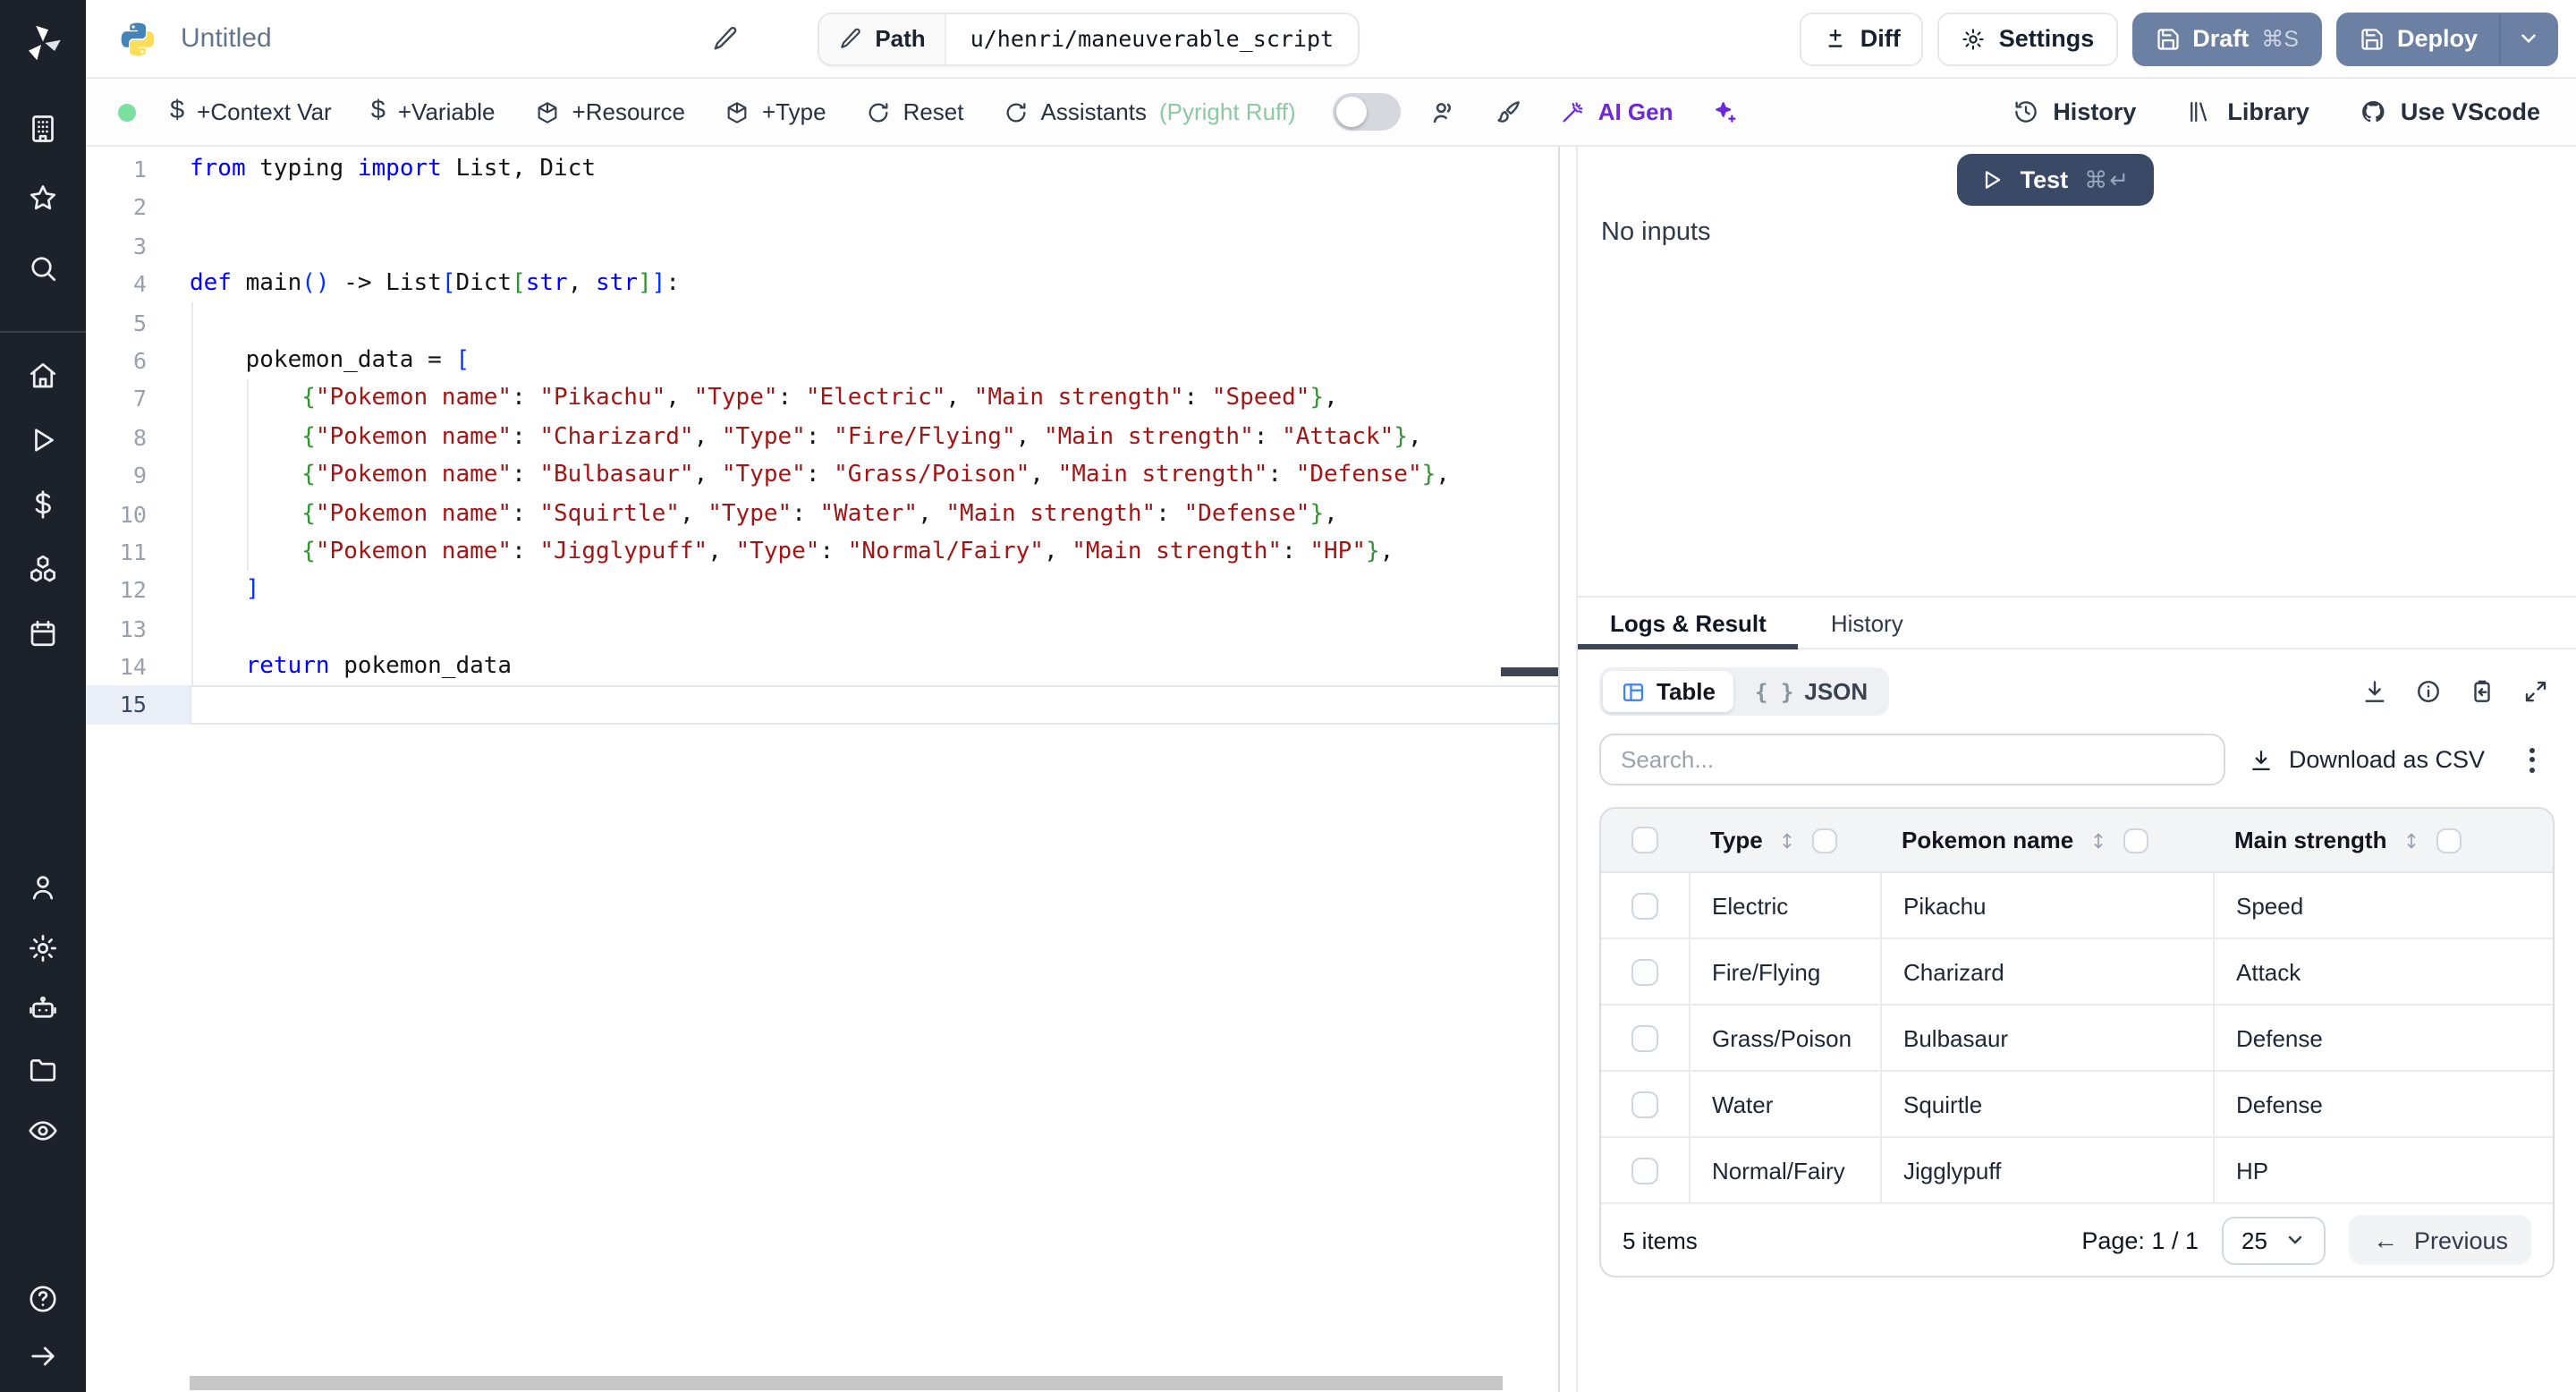  Describe the element at coordinates (43, 948) in the screenshot. I see `sidebar-gear-button` at that location.